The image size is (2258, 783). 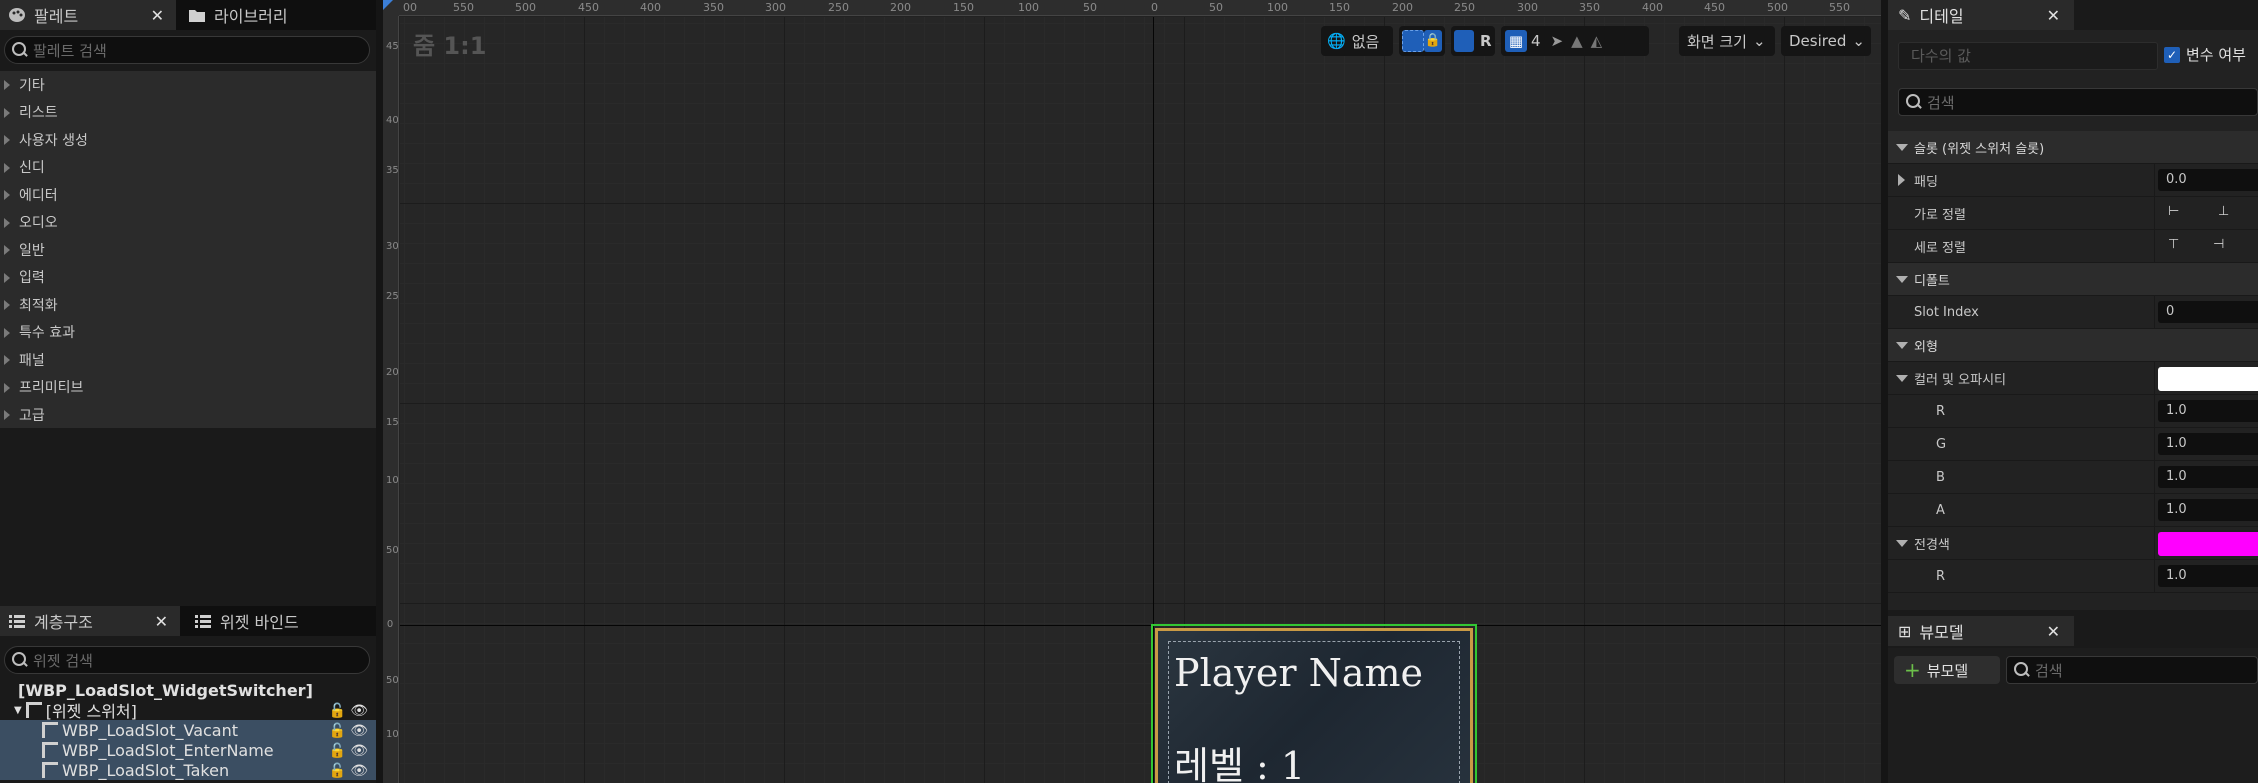 What do you see at coordinates (2028, 56) in the screenshot?
I see `widget-name-input: 다수의 값` at bounding box center [2028, 56].